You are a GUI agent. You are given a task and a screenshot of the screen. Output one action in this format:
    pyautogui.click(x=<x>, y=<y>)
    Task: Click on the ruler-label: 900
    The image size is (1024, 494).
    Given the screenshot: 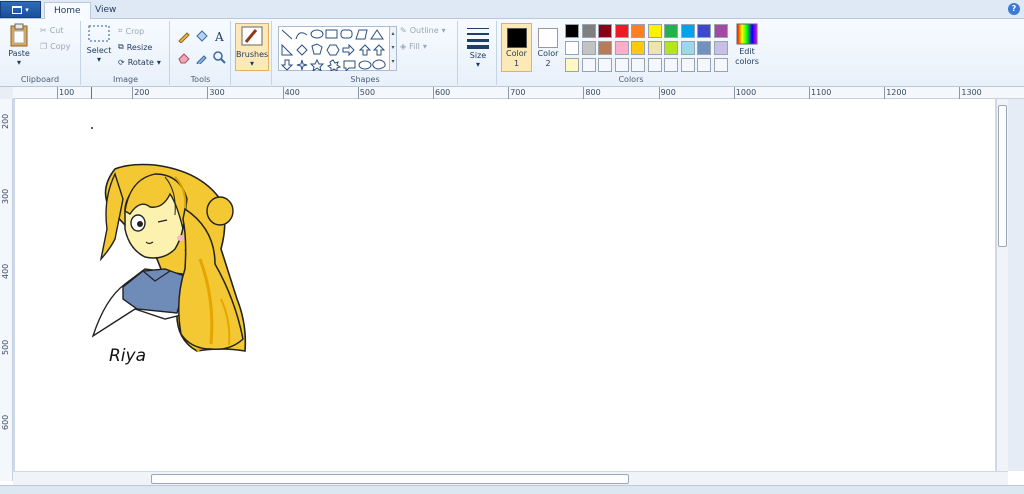 What is the action you would take?
    pyautogui.click(x=668, y=92)
    